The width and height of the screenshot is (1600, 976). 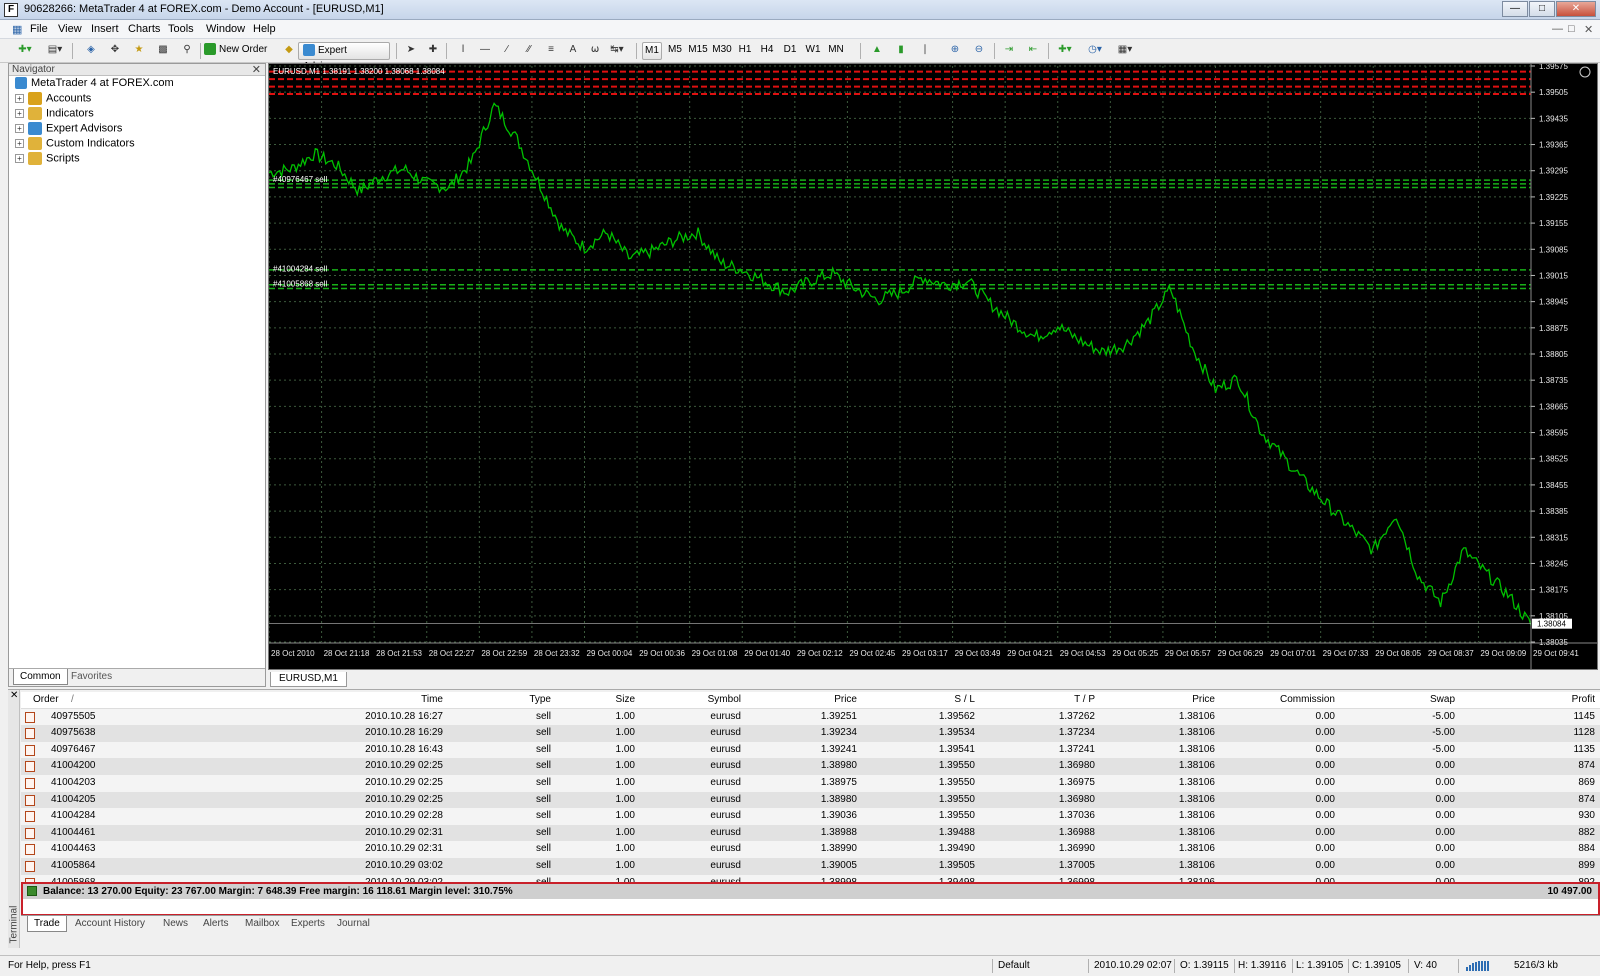 What do you see at coordinates (617, 51) in the screenshot?
I see `arrows-icon: ↹▾` at bounding box center [617, 51].